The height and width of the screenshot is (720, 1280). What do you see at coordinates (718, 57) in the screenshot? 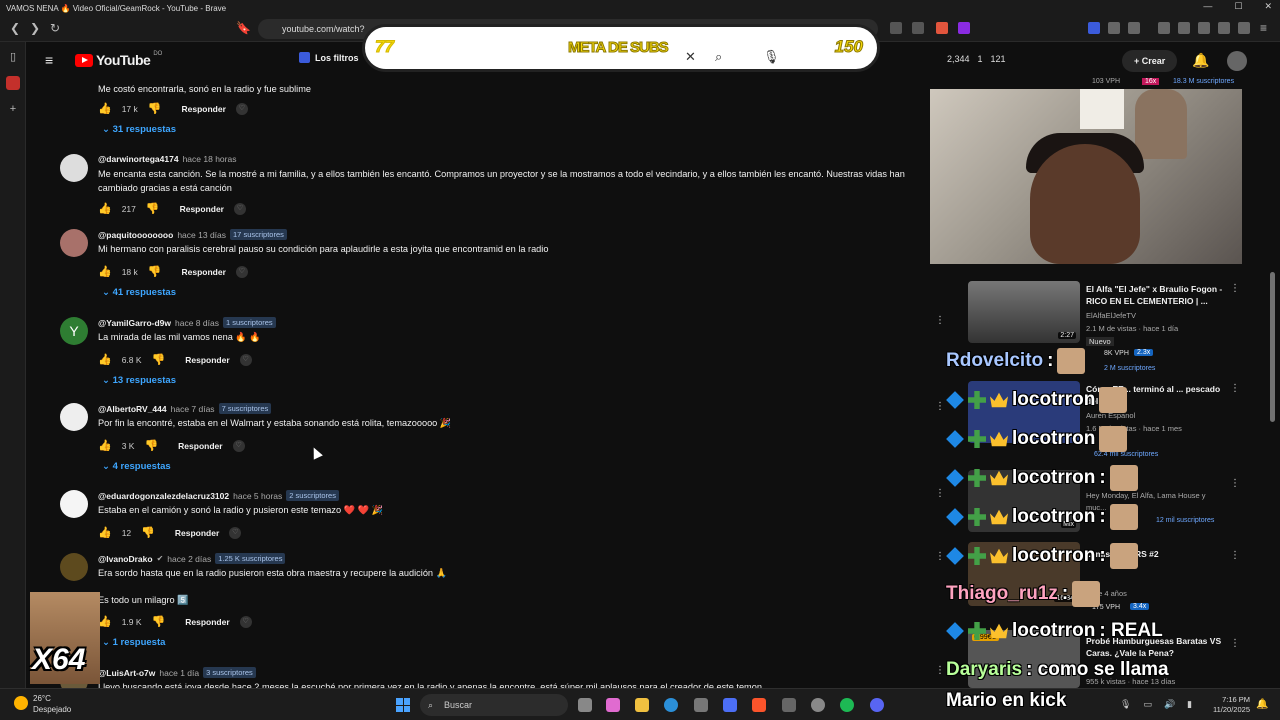
I see `search-icon: ⌕` at bounding box center [718, 57].